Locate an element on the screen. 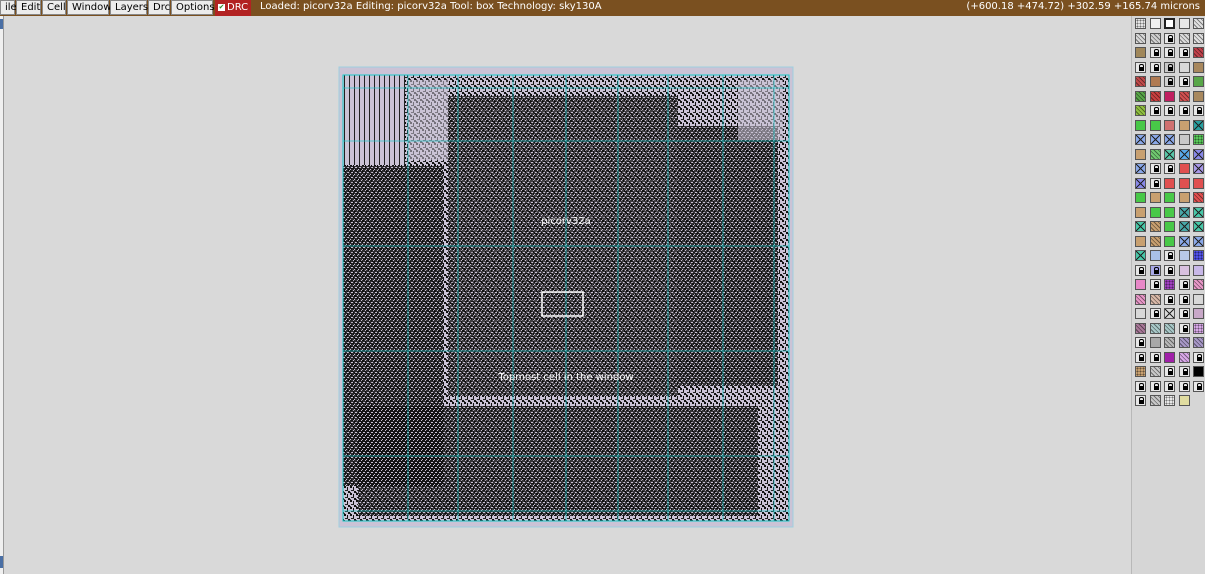  menu-file: ile is located at coordinates (8, 7).